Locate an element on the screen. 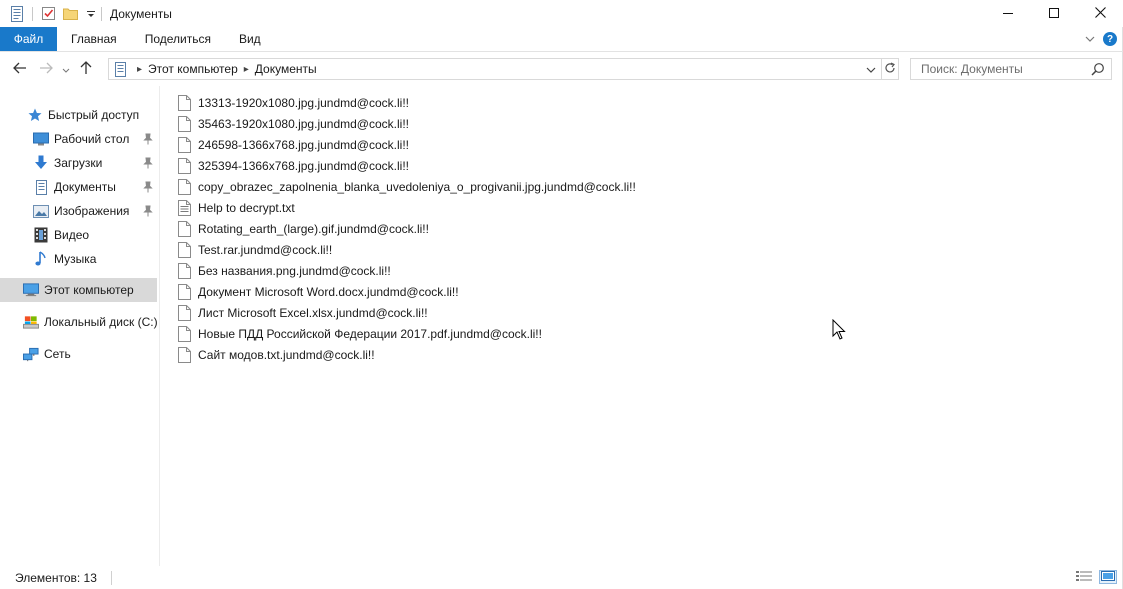 The height and width of the screenshot is (589, 1123). sidebar-item-label: Изображения is located at coordinates (92, 211).